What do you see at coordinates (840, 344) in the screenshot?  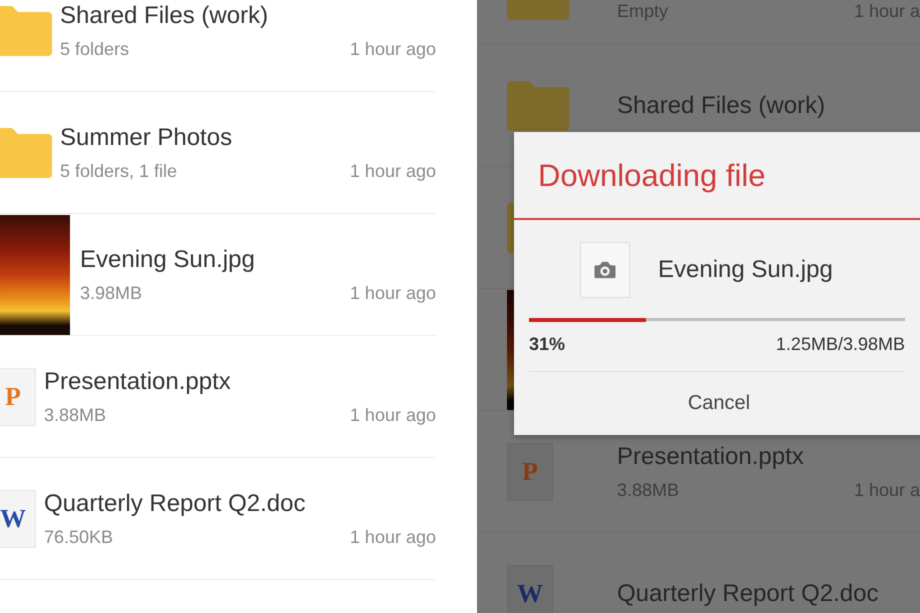 I see `transferred-size: 1.25MB/3.98MB` at bounding box center [840, 344].